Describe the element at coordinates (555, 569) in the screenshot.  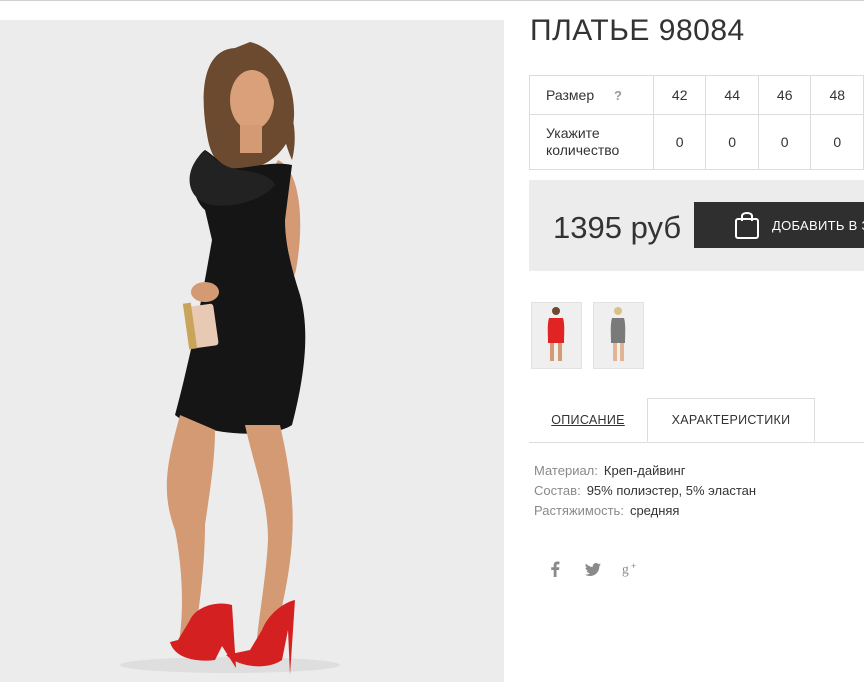
I see `facebook-icon` at that location.